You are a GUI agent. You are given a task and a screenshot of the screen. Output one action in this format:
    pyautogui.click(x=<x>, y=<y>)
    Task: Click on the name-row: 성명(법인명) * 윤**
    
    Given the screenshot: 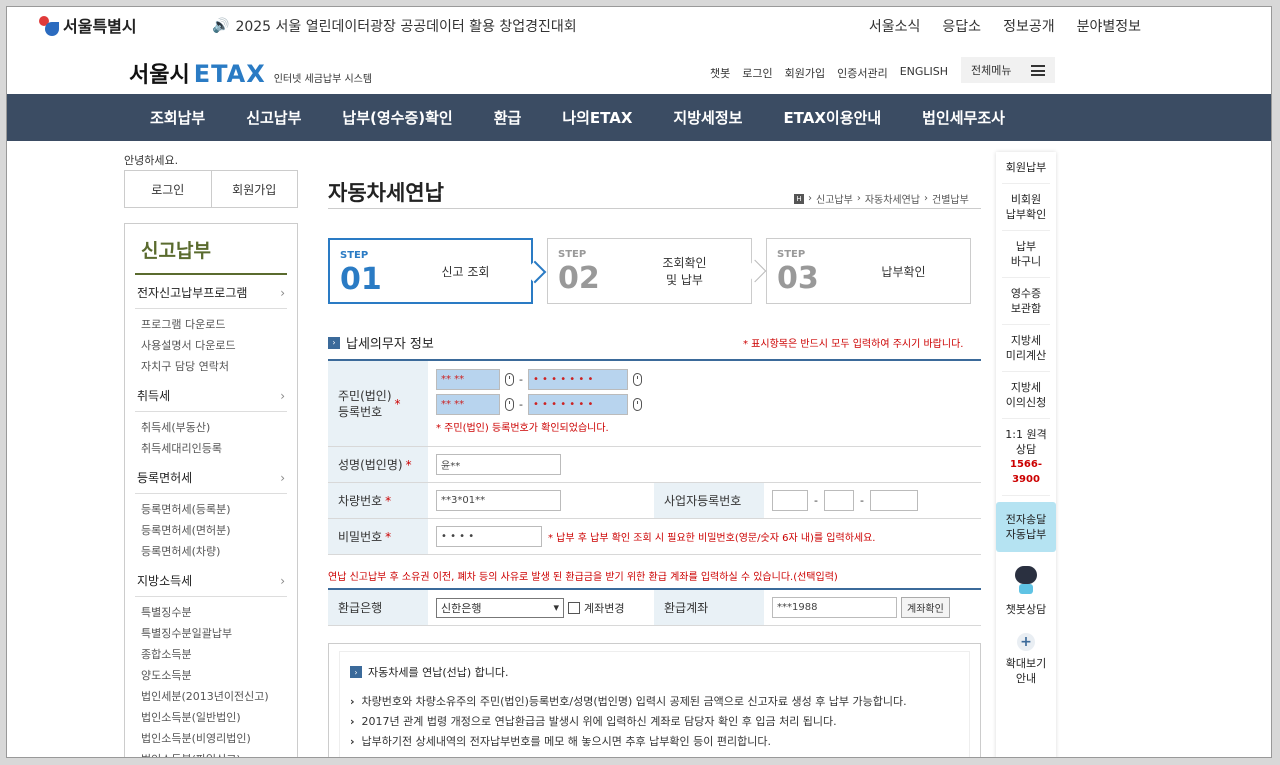 What is the action you would take?
    pyautogui.click(x=654, y=465)
    